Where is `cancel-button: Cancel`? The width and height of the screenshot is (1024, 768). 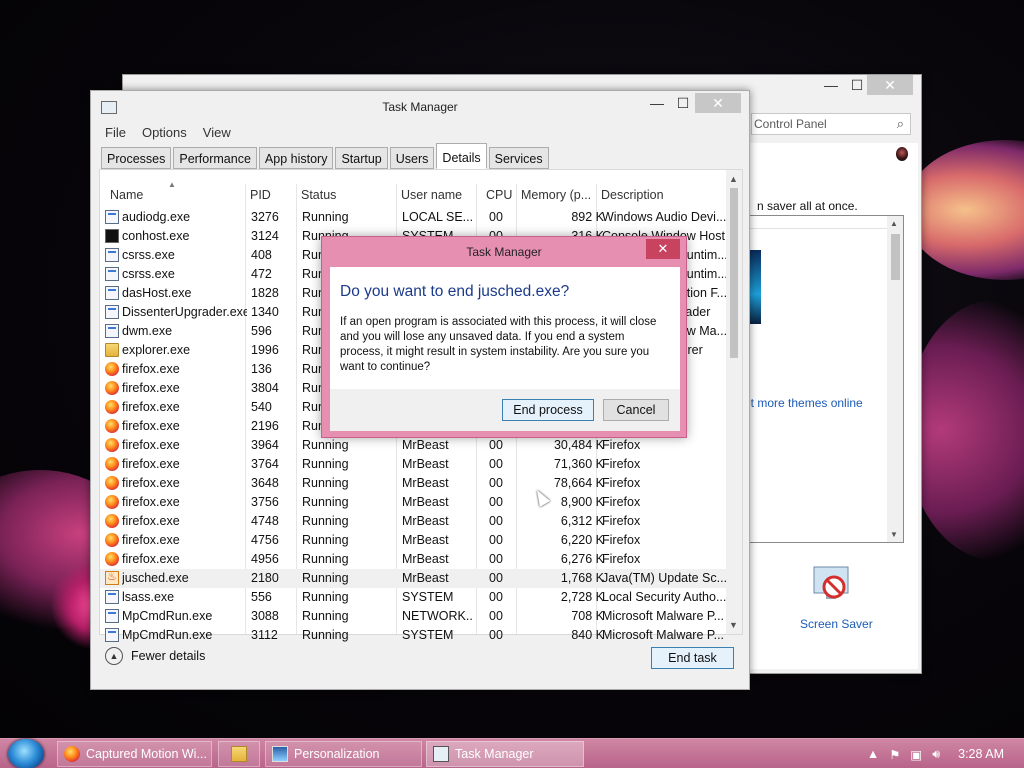
cancel-button: Cancel is located at coordinates (636, 410).